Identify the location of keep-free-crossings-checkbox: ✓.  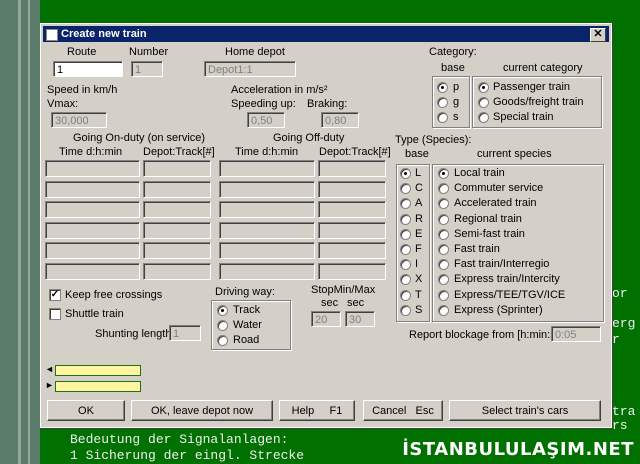
(55, 295).